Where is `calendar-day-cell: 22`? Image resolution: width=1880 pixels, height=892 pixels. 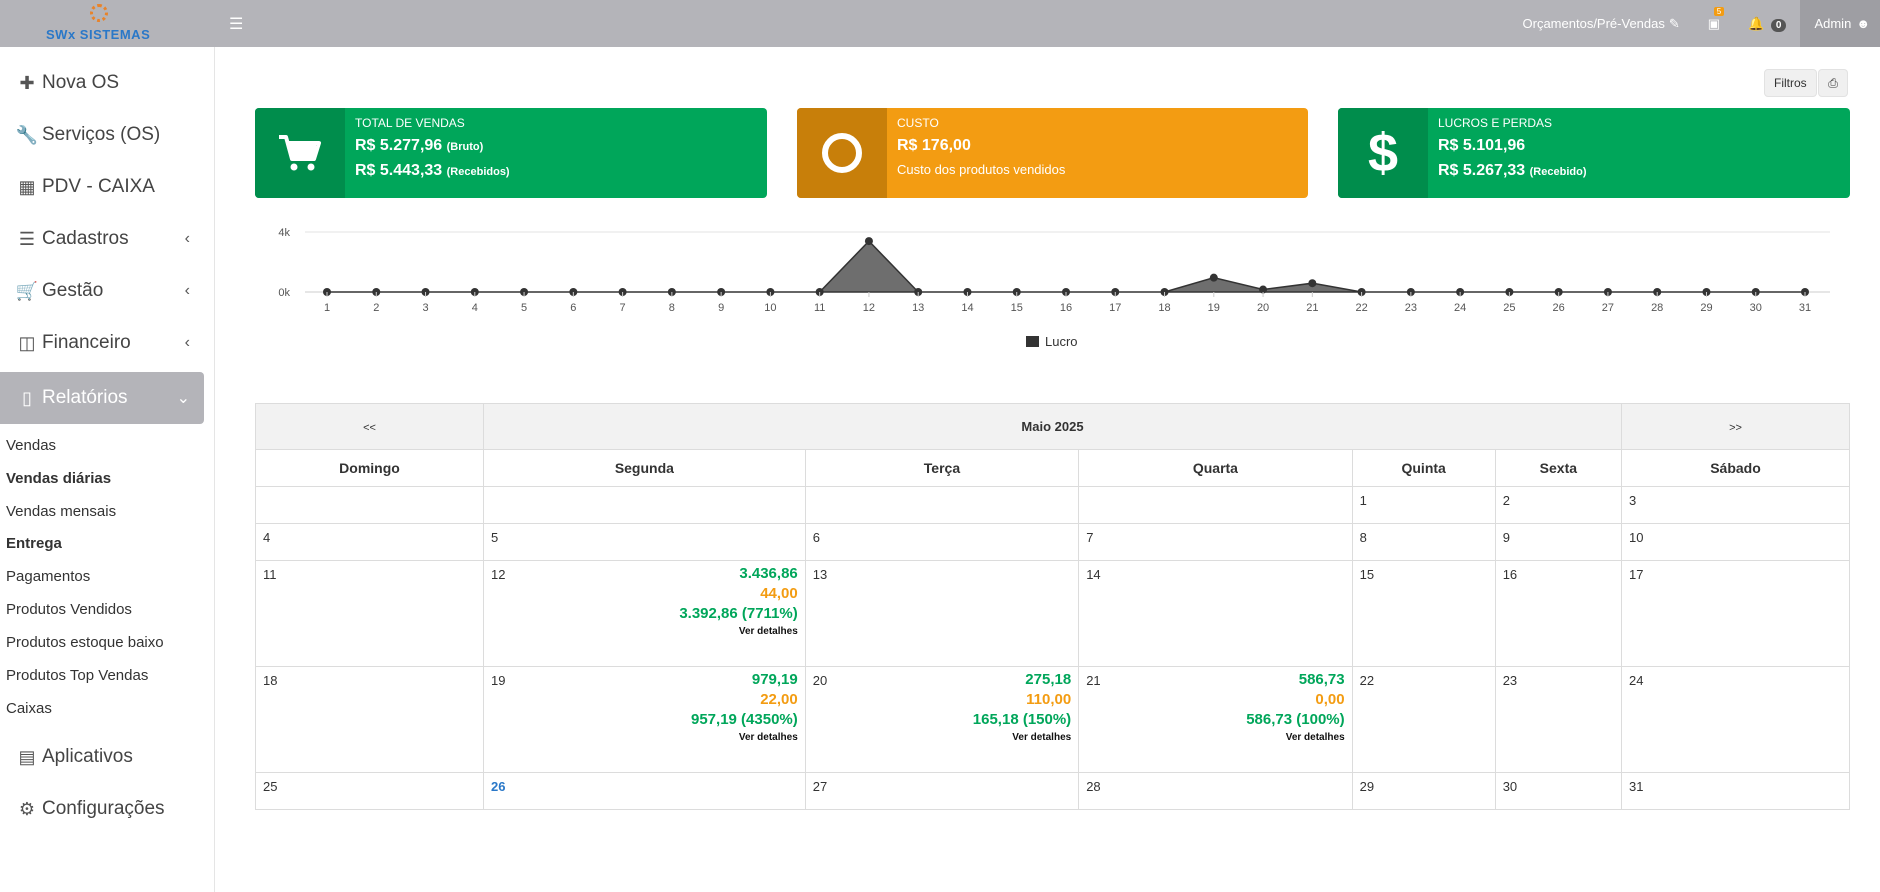
calendar-day-cell: 22 is located at coordinates (1423, 719).